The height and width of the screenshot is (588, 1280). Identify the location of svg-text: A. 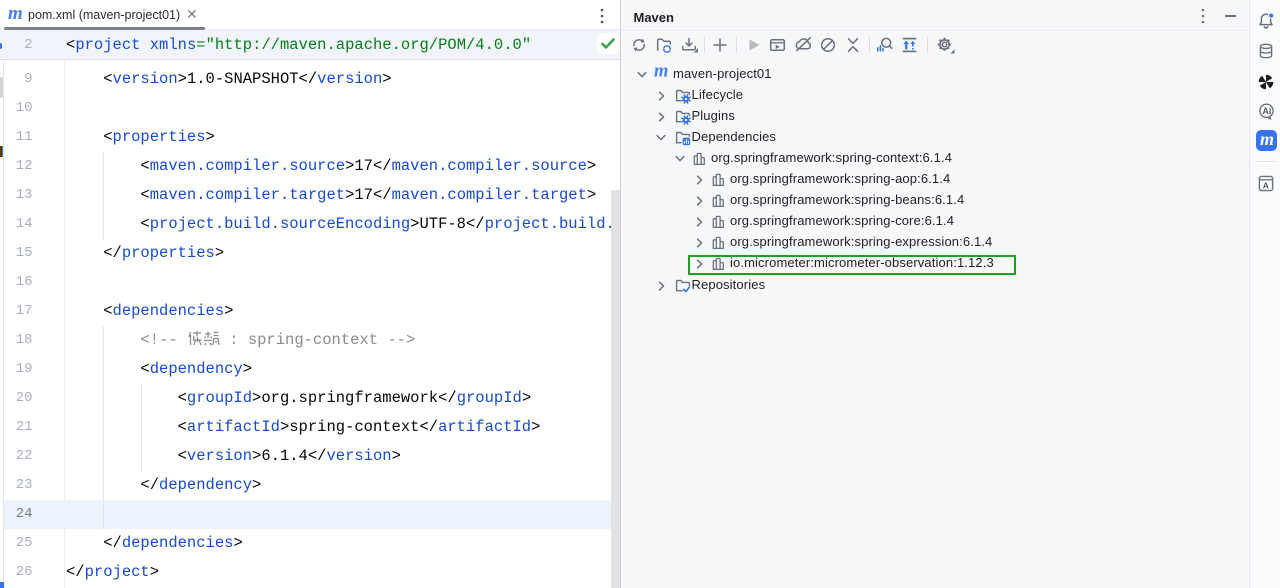
(1266, 185).